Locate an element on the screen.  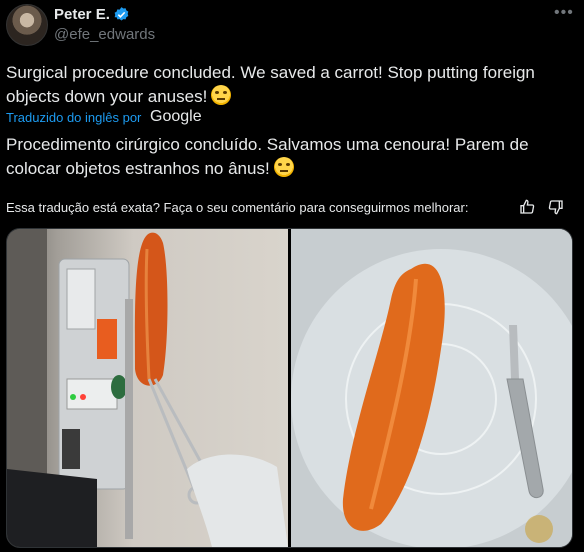
thumbs-down-icon is located at coordinates (556, 207).